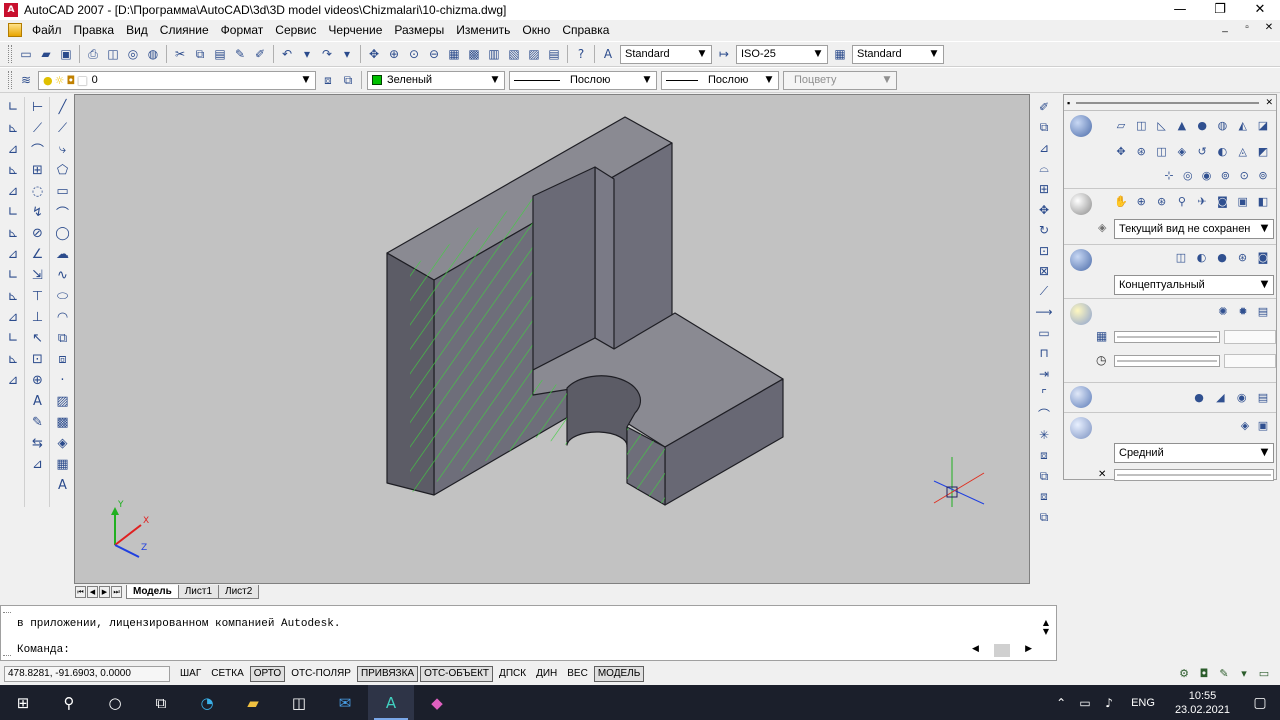 Image resolution: width=1280 pixels, height=720 pixels. Describe the element at coordinates (260, 54) in the screenshot. I see `block-editor-icon: ✐` at that location.